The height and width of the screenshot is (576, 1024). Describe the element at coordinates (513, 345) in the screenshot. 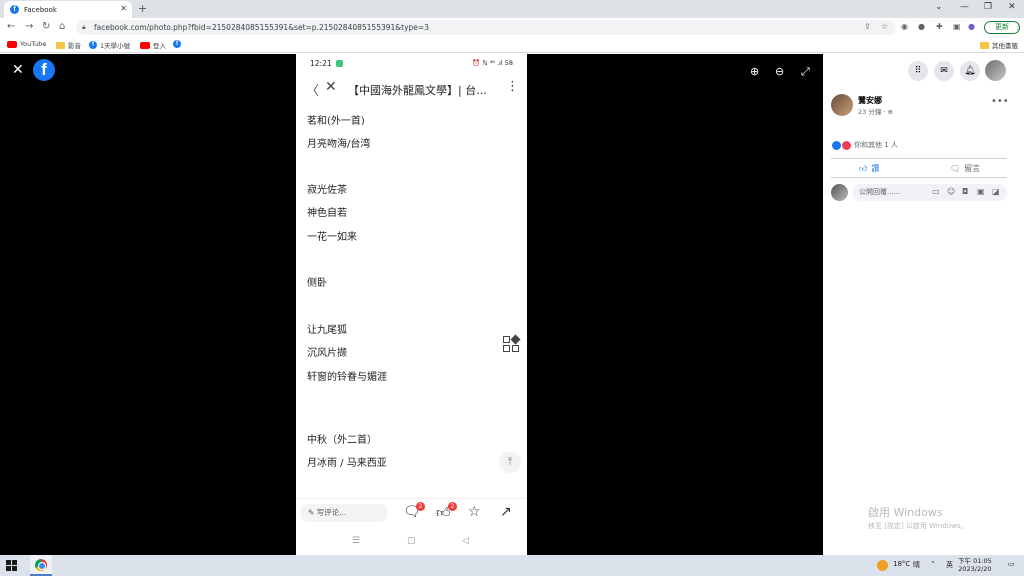

I see `grid-menu-icon` at that location.